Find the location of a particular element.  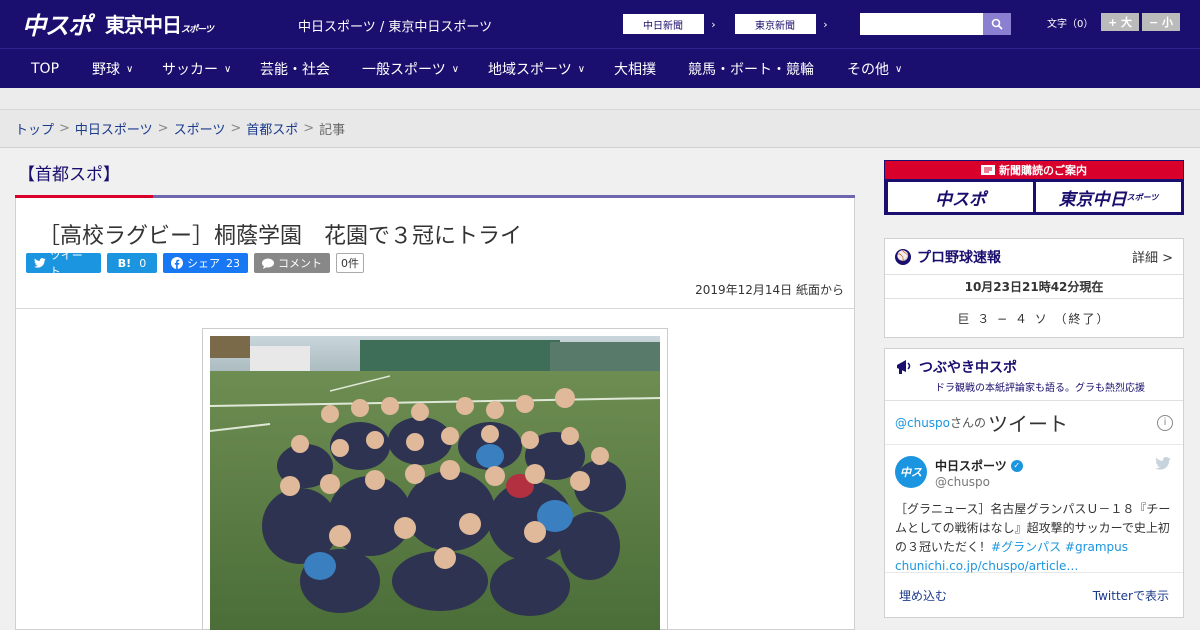

score-timestamp: 10月23日21時42分現在 is located at coordinates (1034, 287).